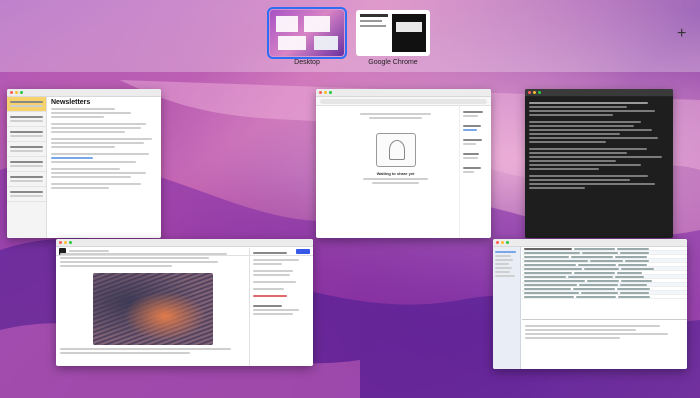 This screenshot has width=700, height=398. Describe the element at coordinates (307, 62) in the screenshot. I see `space-label: Desktop` at that location.